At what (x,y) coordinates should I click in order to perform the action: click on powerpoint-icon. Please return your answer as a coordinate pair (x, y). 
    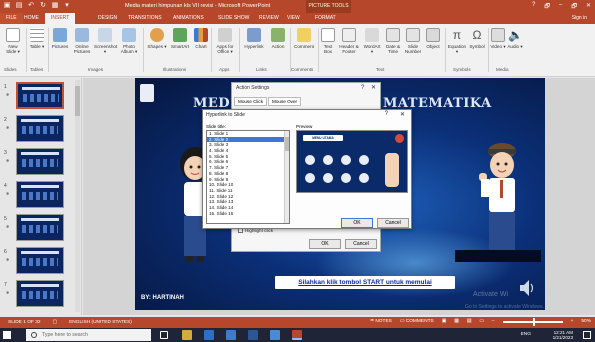
    Looking at the image, I should click on (297, 335).